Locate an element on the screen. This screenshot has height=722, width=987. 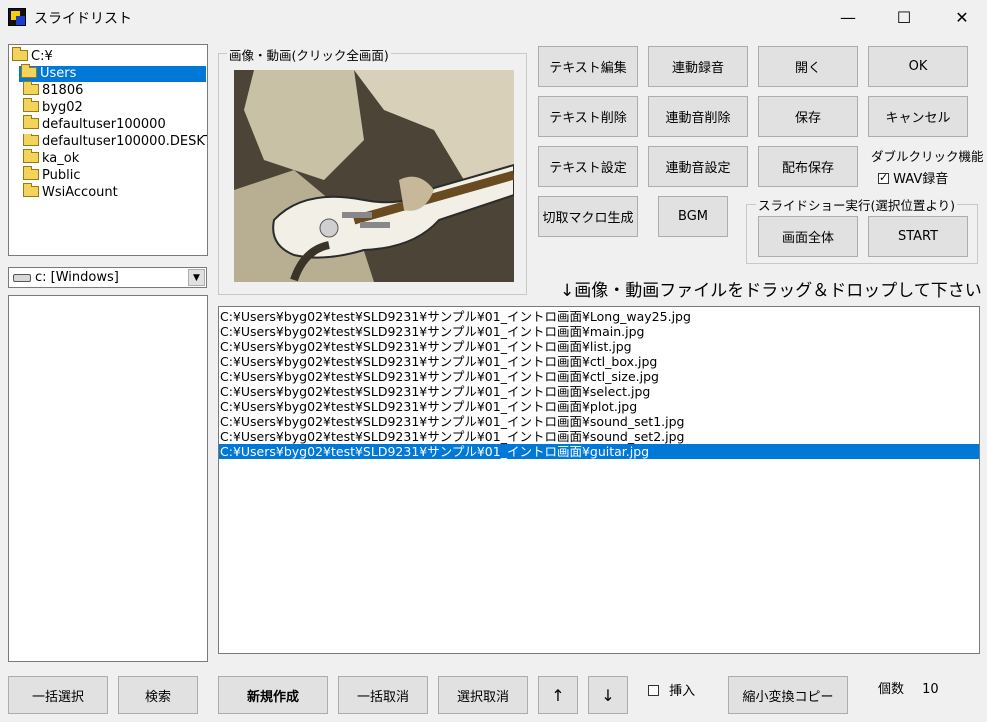
insert-option: 挿入 is located at coordinates (671, 689).